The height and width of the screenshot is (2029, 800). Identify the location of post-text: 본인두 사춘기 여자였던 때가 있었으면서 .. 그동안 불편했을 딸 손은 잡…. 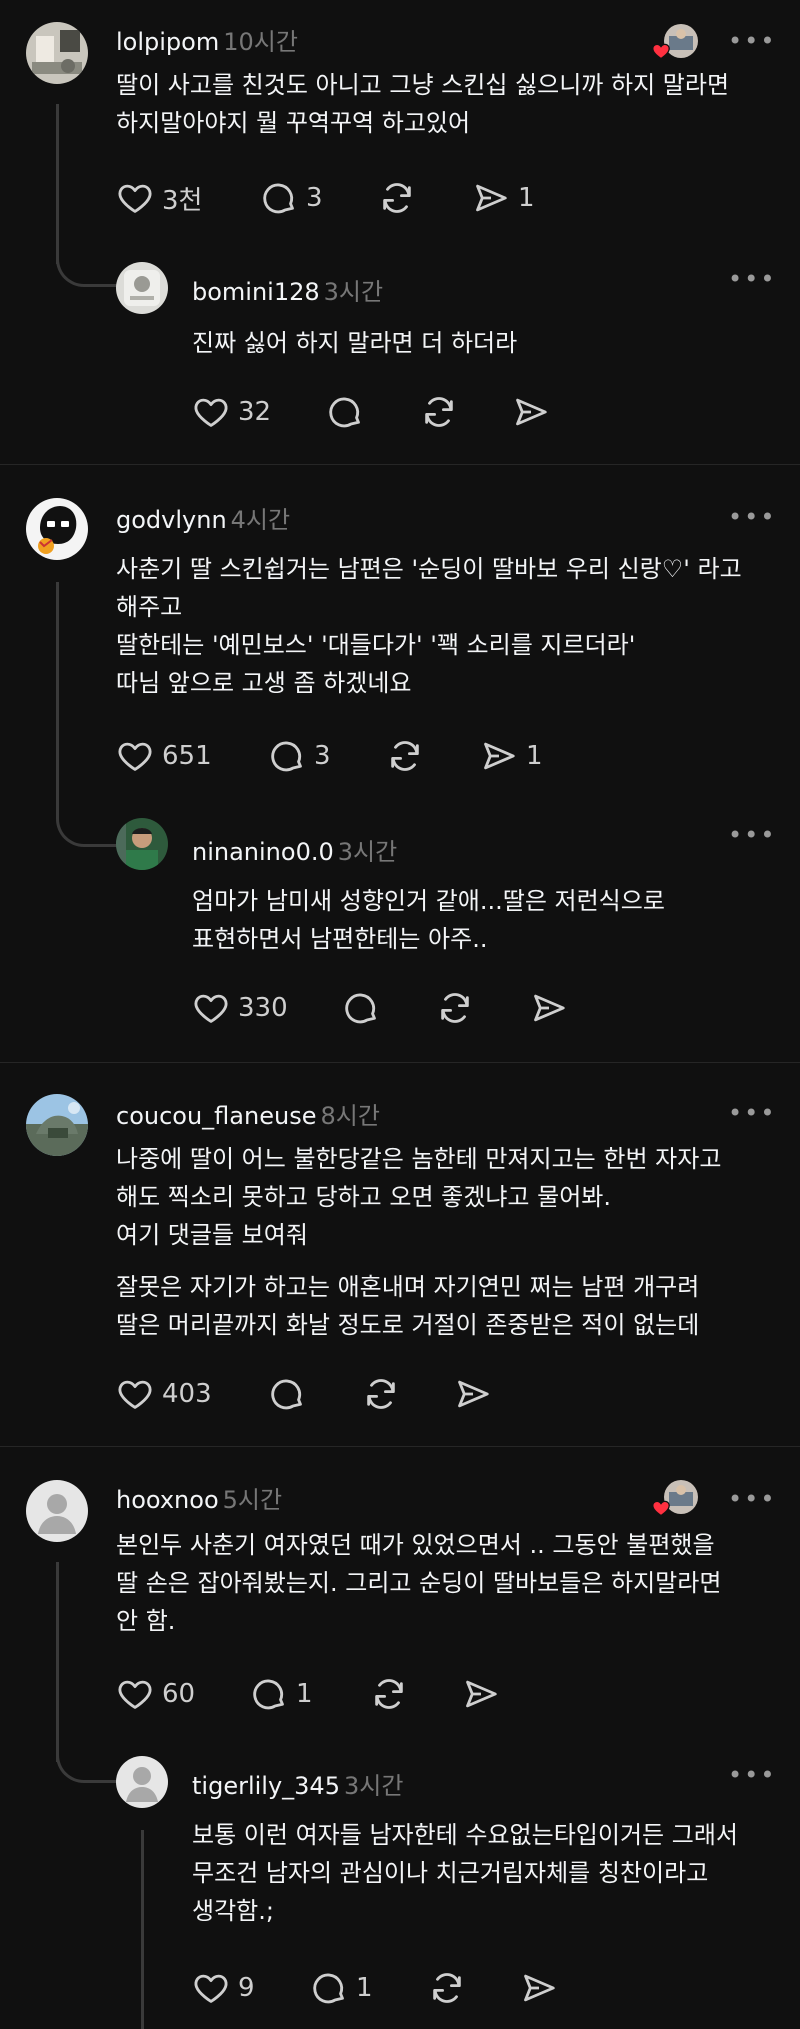
(419, 1583).